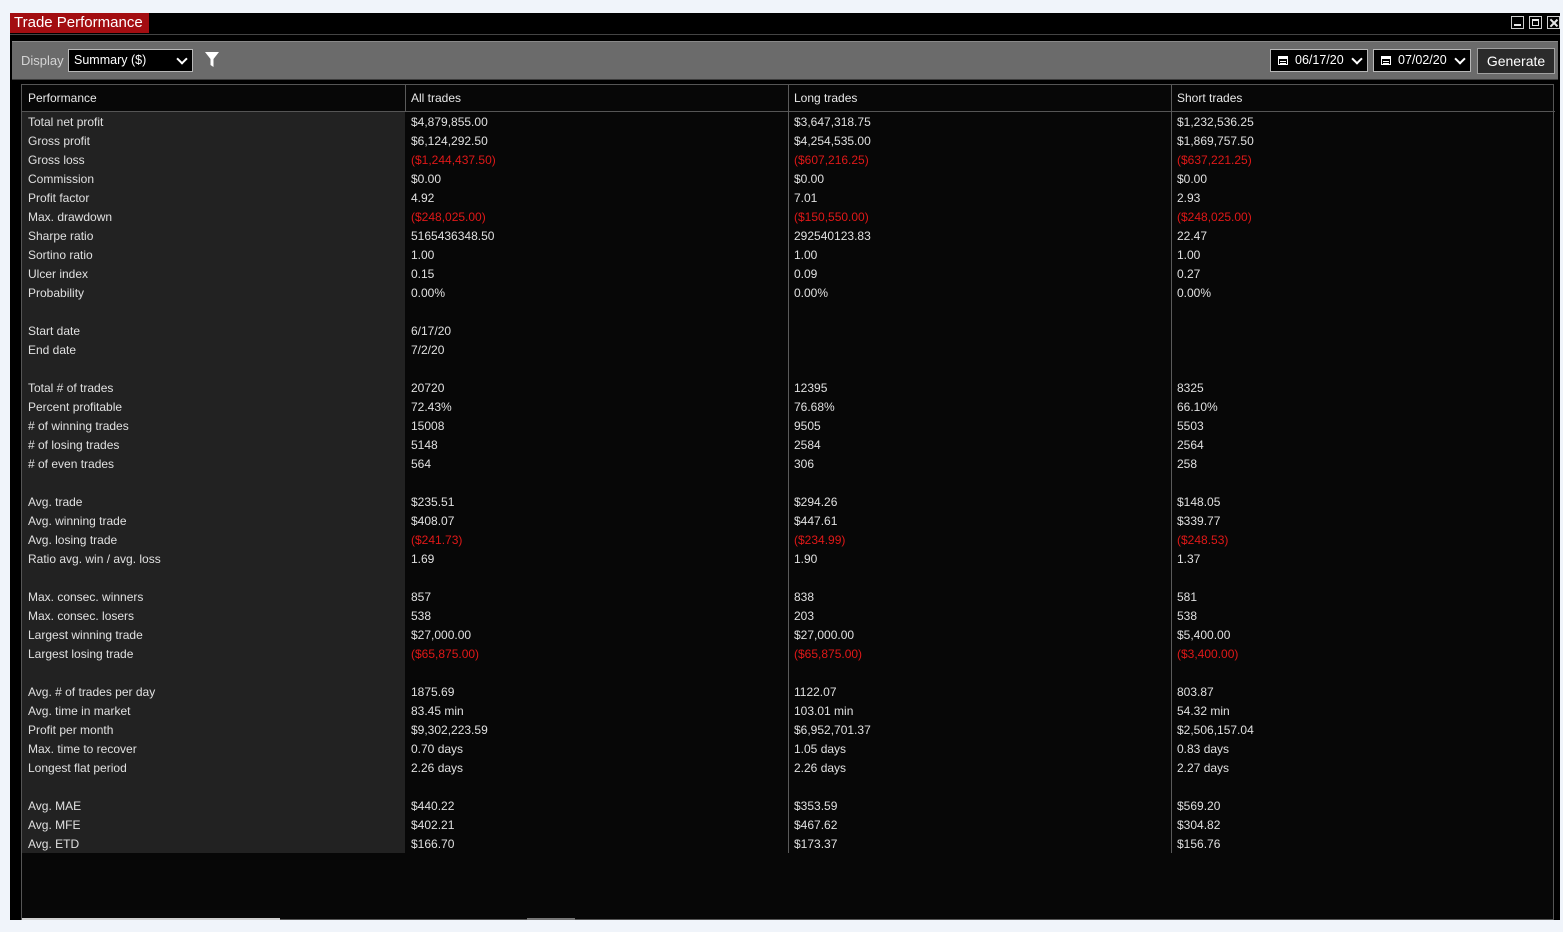  What do you see at coordinates (1386, 60) in the screenshot?
I see `calendar-icon` at bounding box center [1386, 60].